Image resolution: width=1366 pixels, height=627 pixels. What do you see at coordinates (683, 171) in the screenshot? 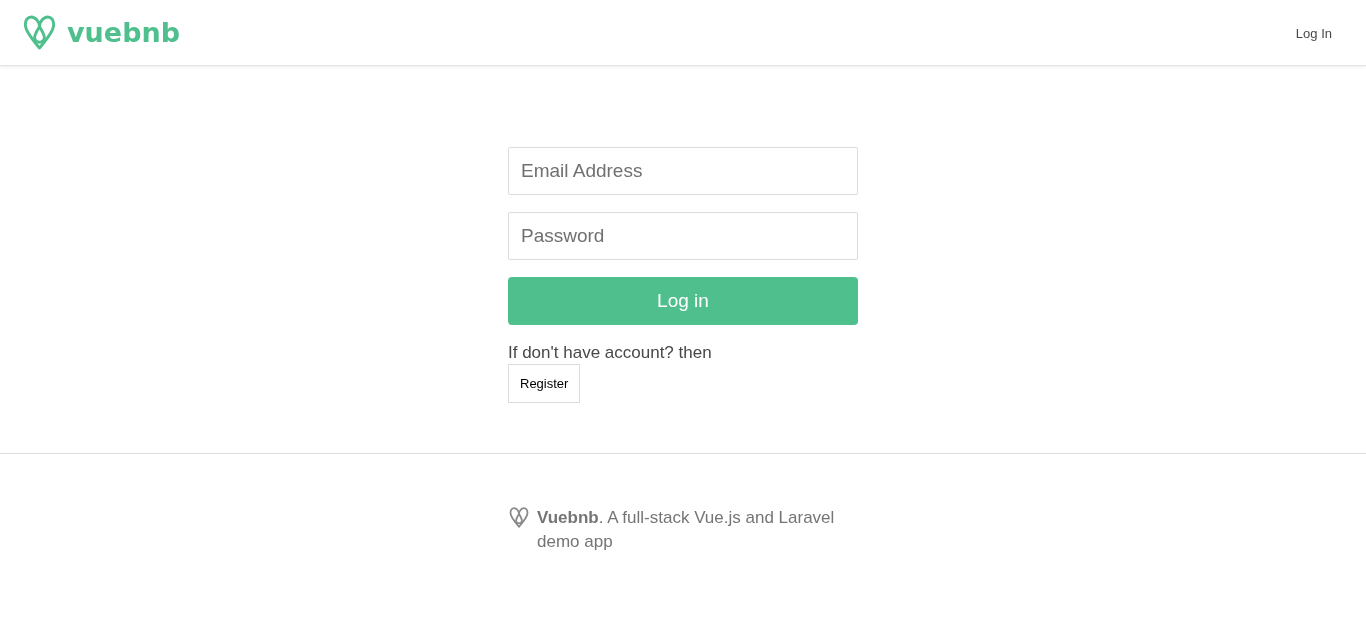
I see `email-field: Email Address` at bounding box center [683, 171].